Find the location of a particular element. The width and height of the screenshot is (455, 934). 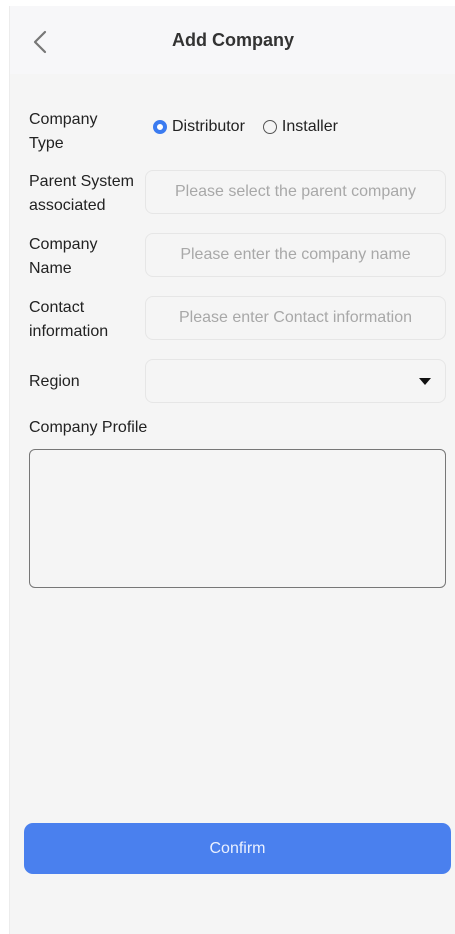

company-type-label: Company Type is located at coordinates (63, 131).